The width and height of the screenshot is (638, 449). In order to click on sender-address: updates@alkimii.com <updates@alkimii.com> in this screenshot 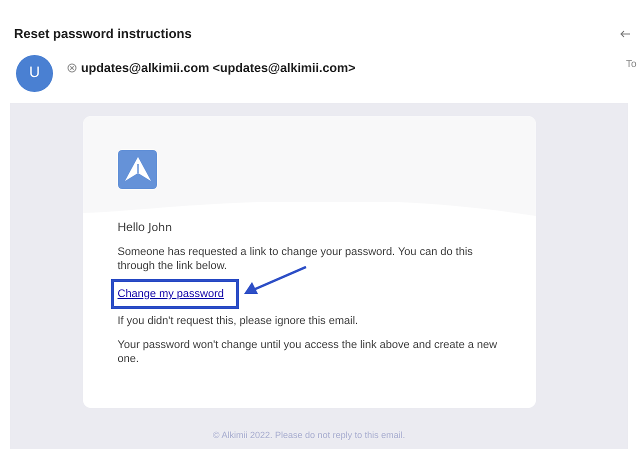, I will do `click(218, 68)`.